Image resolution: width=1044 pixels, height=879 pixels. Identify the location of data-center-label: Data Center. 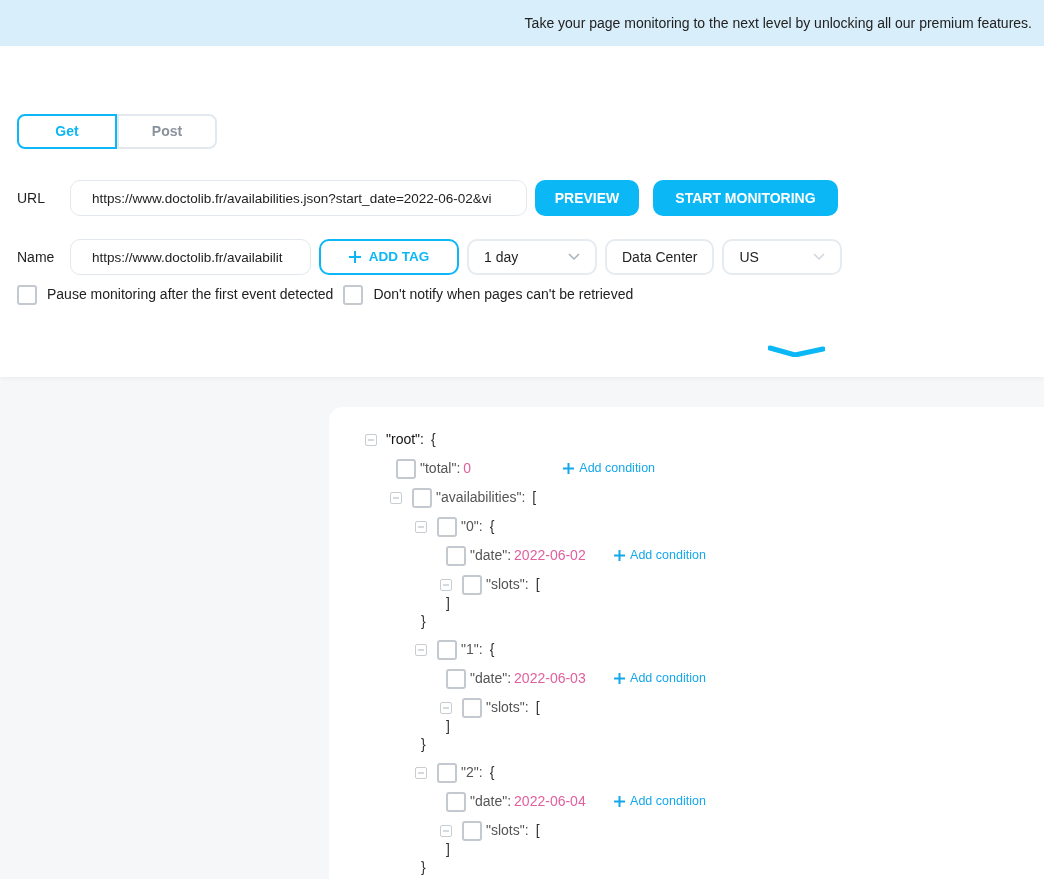
(660, 257).